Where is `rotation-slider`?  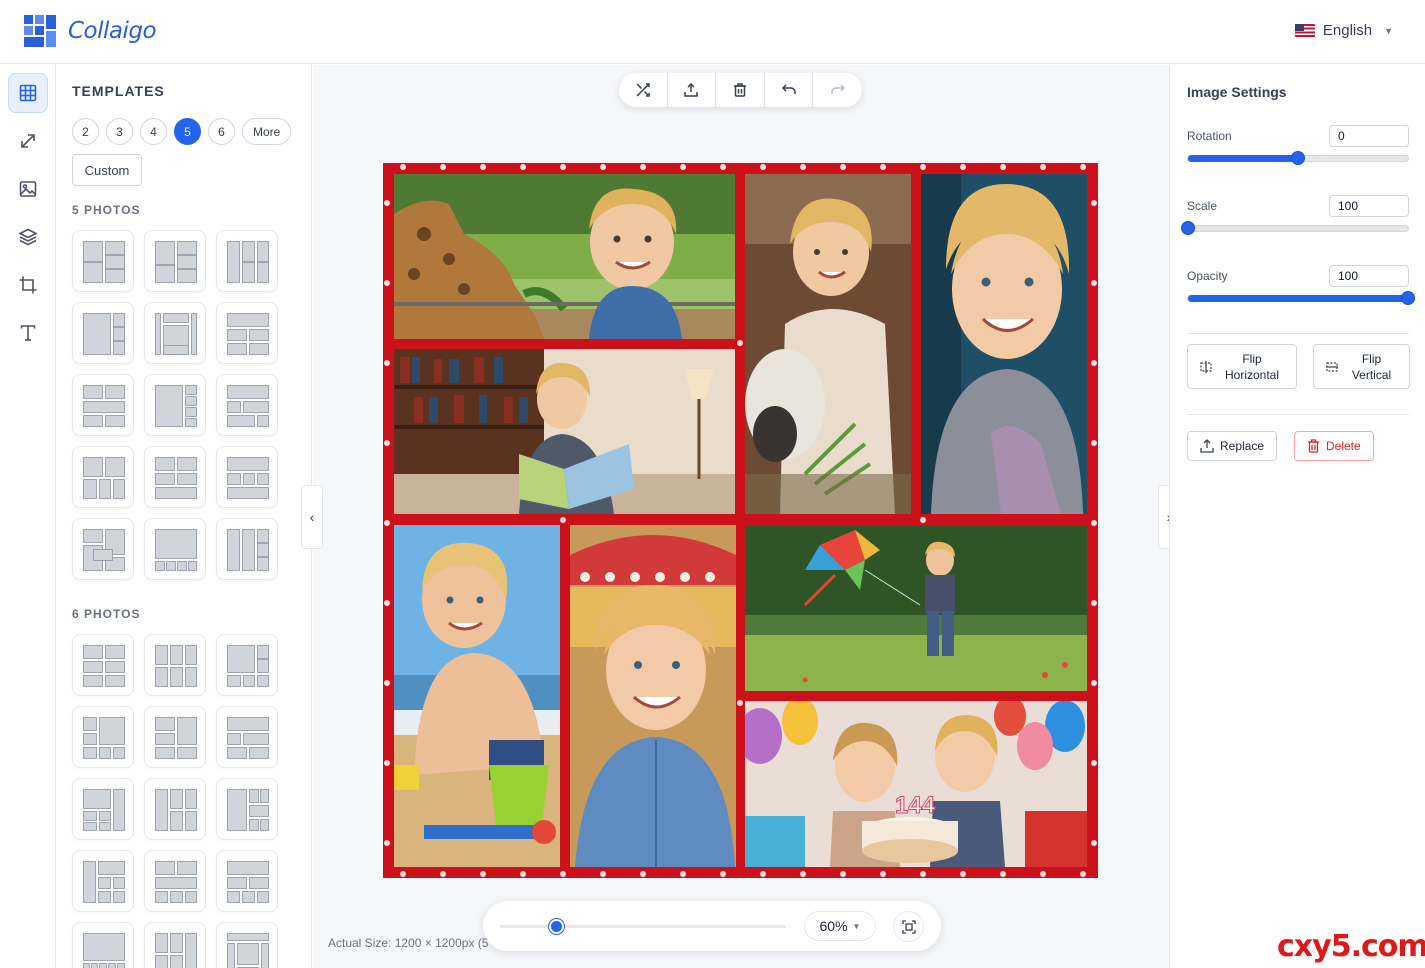 rotation-slider is located at coordinates (1298, 158).